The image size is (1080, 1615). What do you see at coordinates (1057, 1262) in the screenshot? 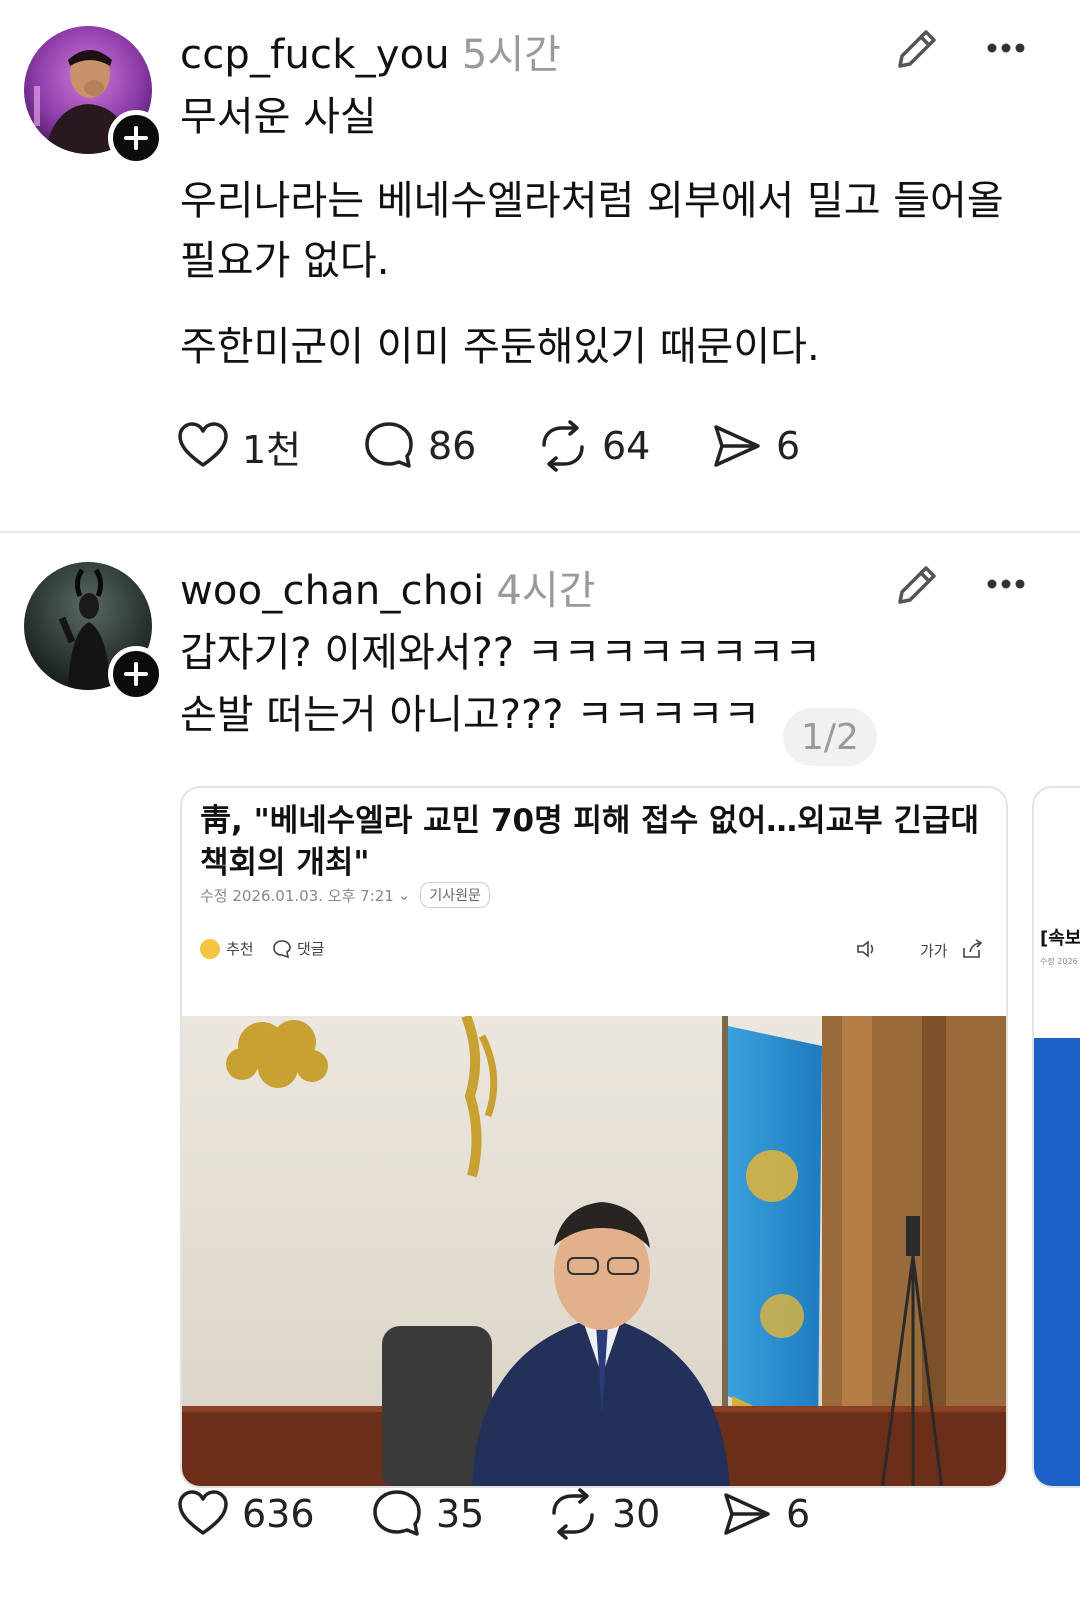
I see `next-card-photo` at bounding box center [1057, 1262].